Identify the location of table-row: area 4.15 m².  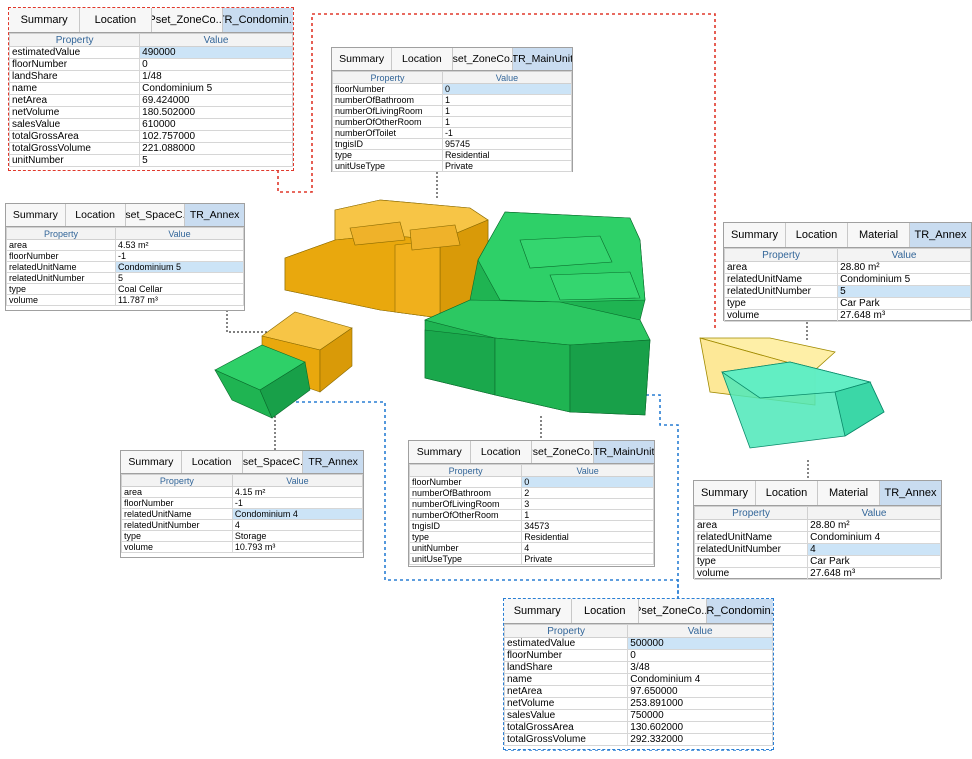
(242, 492).